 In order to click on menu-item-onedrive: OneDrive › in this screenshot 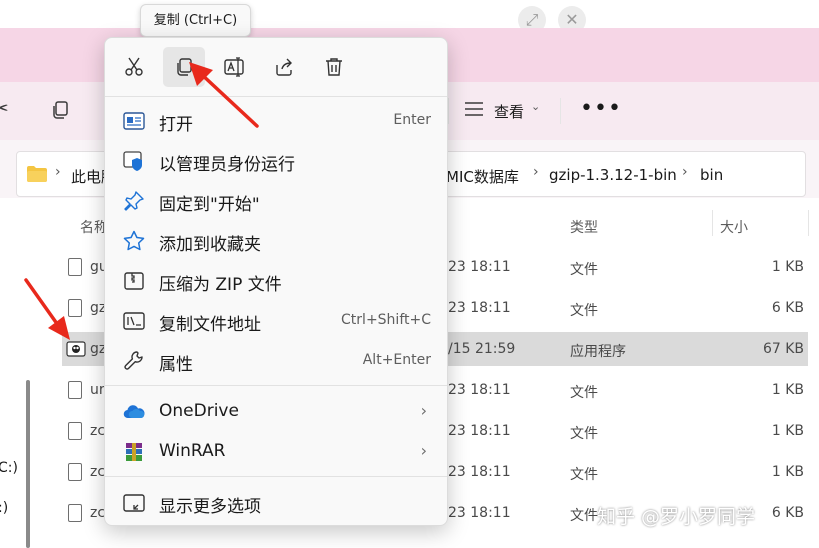, I will do `click(276, 411)`.